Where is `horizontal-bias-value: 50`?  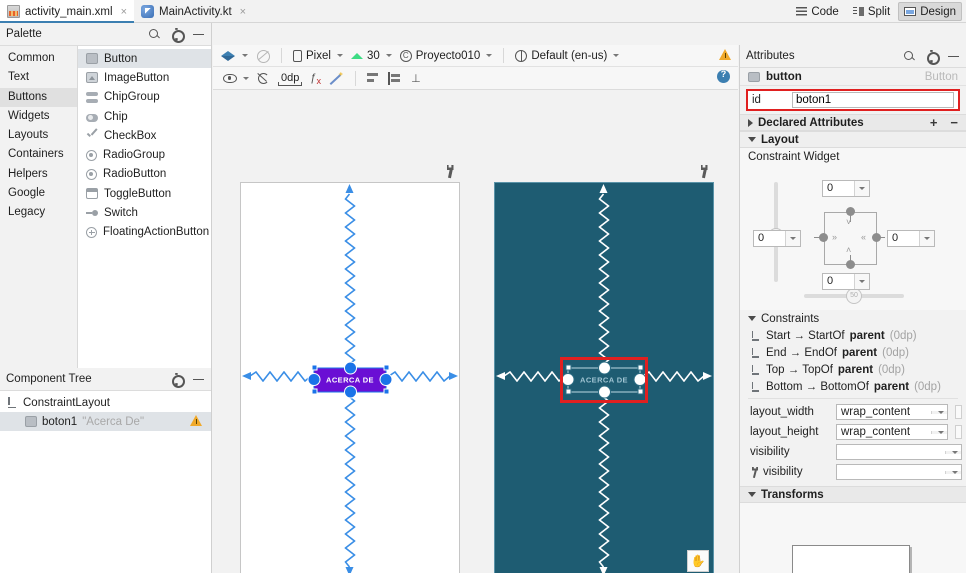 horizontal-bias-value: 50 is located at coordinates (854, 296).